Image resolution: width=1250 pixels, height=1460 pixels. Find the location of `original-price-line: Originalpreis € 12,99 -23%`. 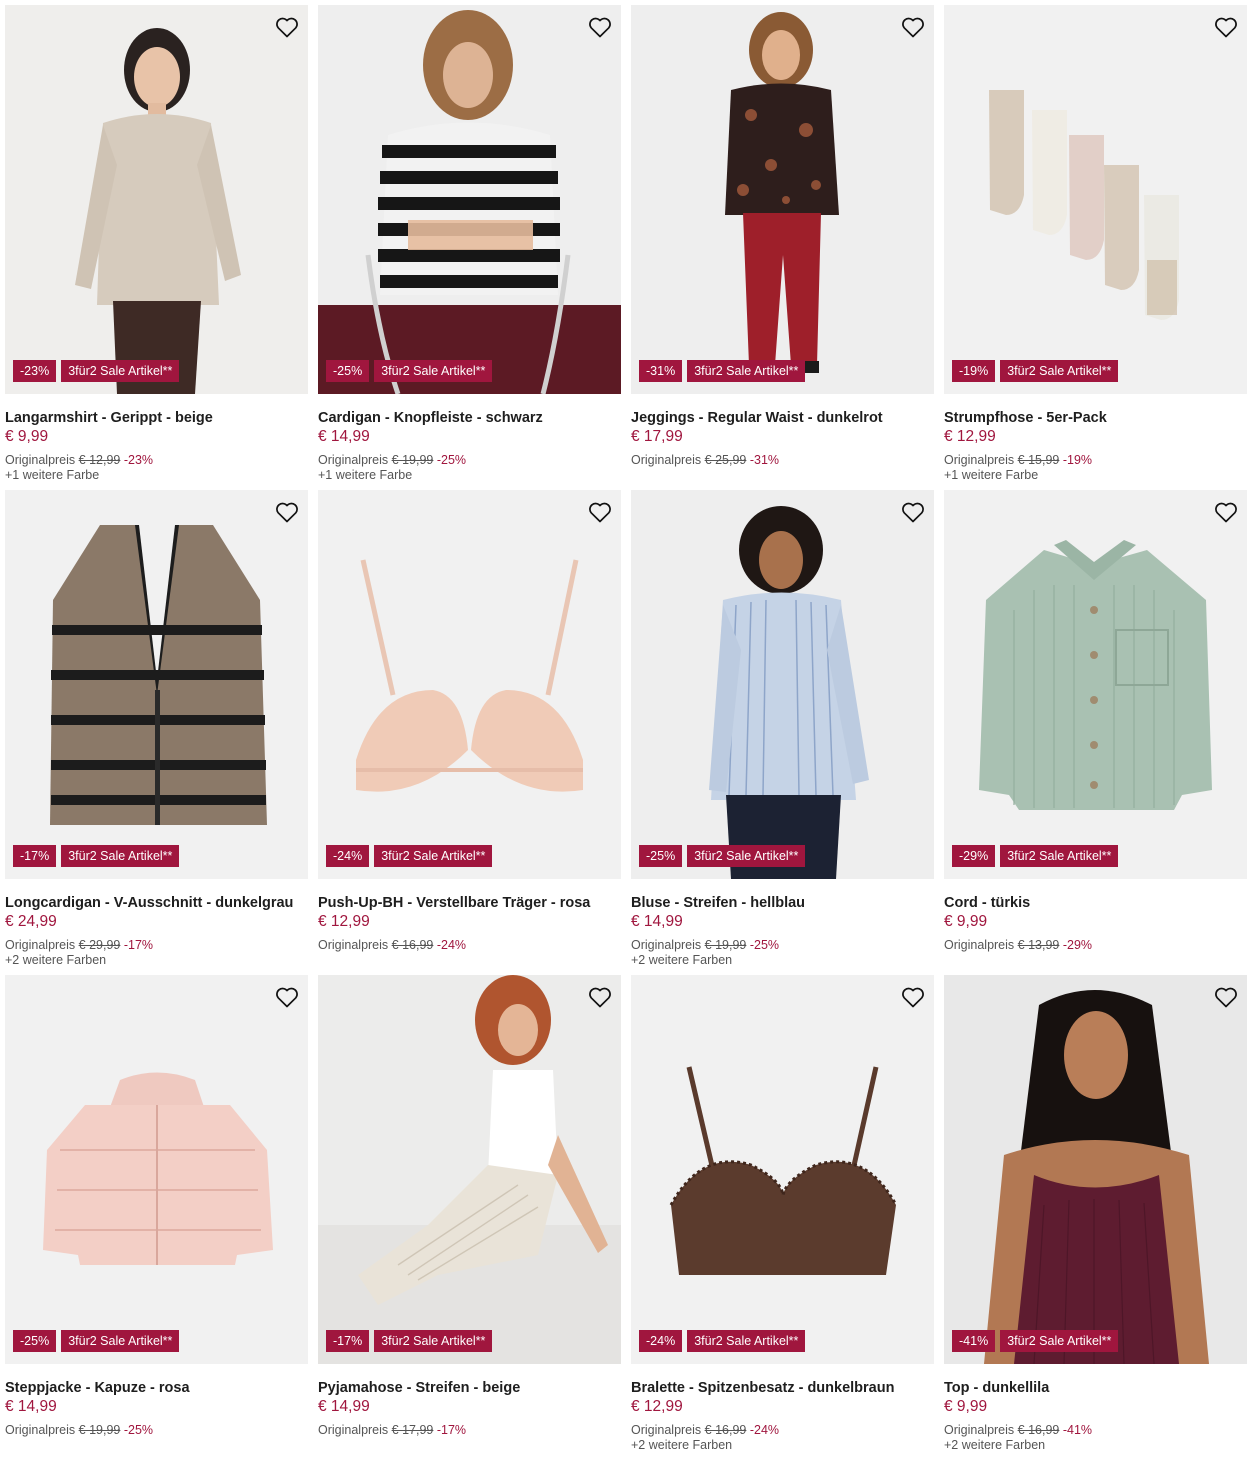

original-price-line: Originalpreis € 12,99 -23% is located at coordinates (156, 460).